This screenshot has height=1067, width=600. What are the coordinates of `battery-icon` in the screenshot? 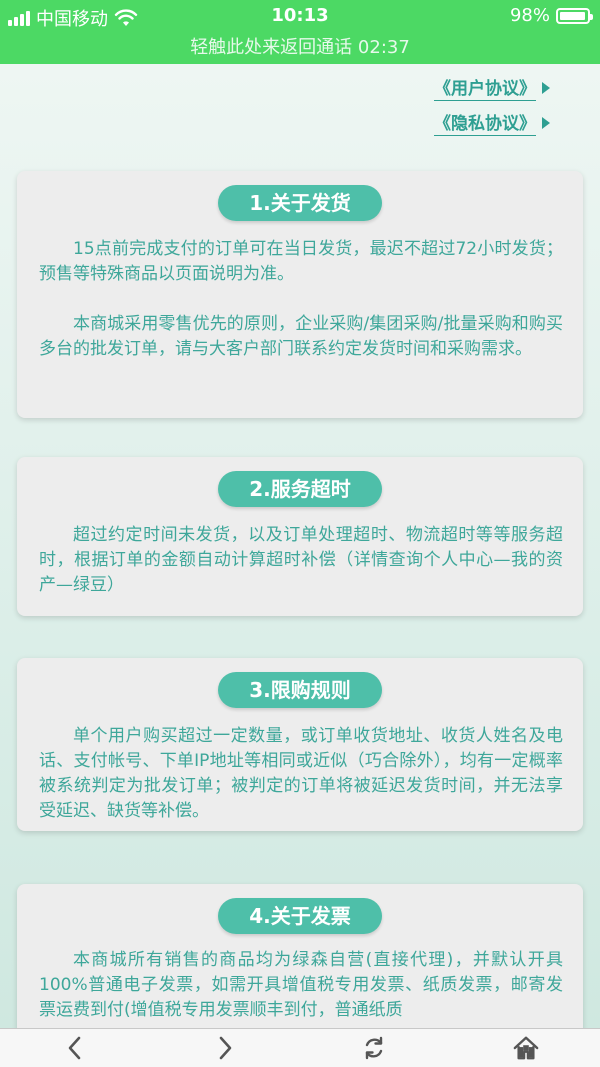 It's located at (574, 15).